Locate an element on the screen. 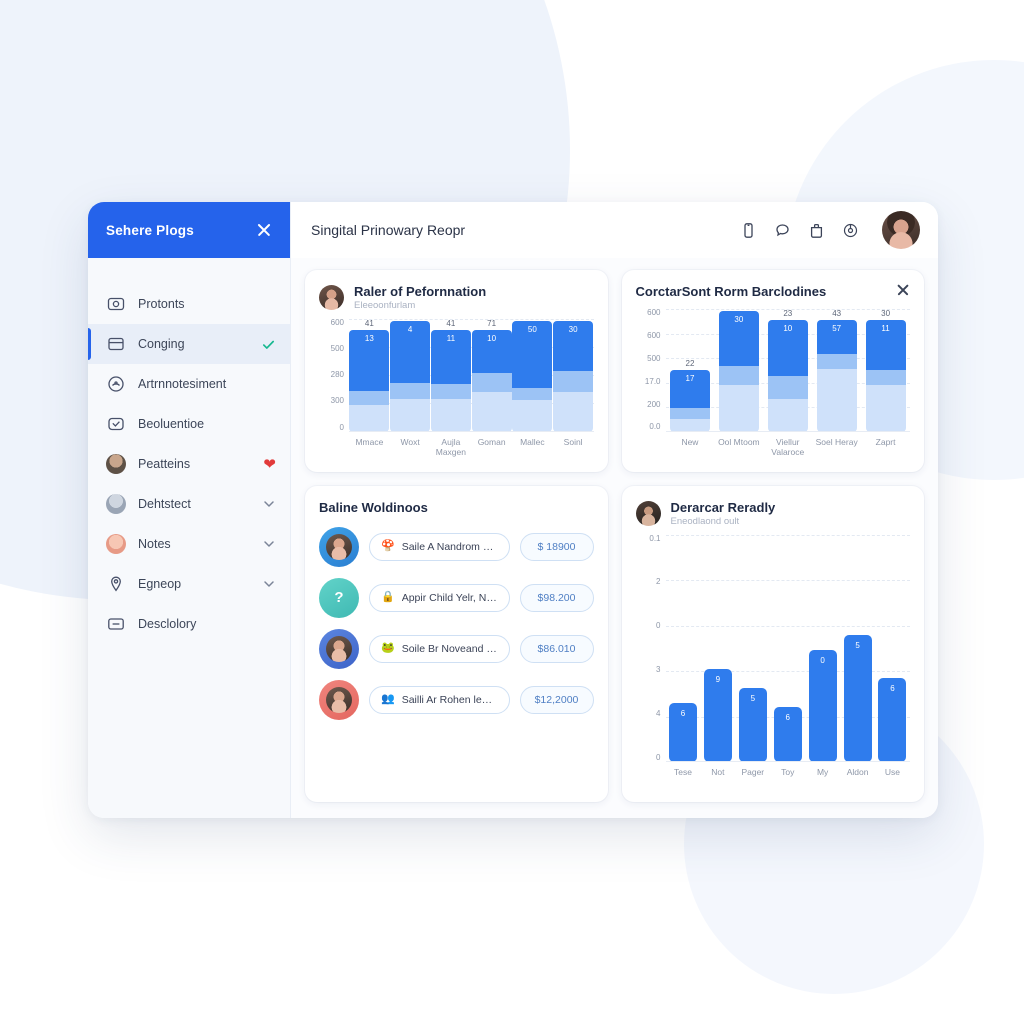 This screenshot has height=1024, width=1024. bar-total-label: 71 is located at coordinates (492, 323).